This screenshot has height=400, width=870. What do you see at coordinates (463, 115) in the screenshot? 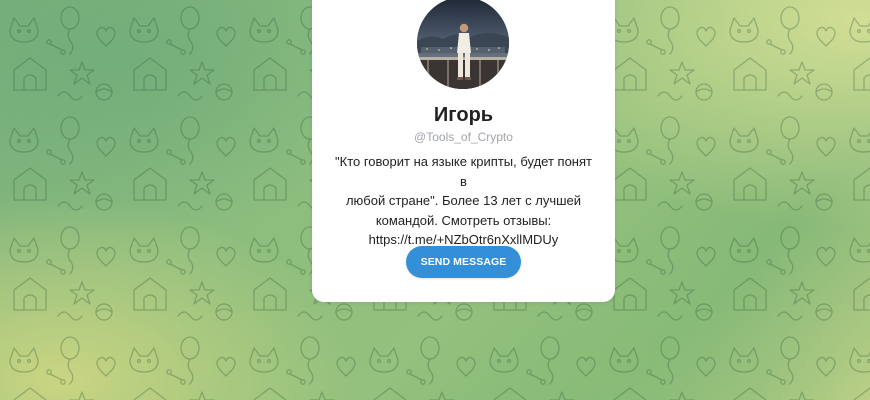
I see `profile-name: Игорь` at bounding box center [463, 115].